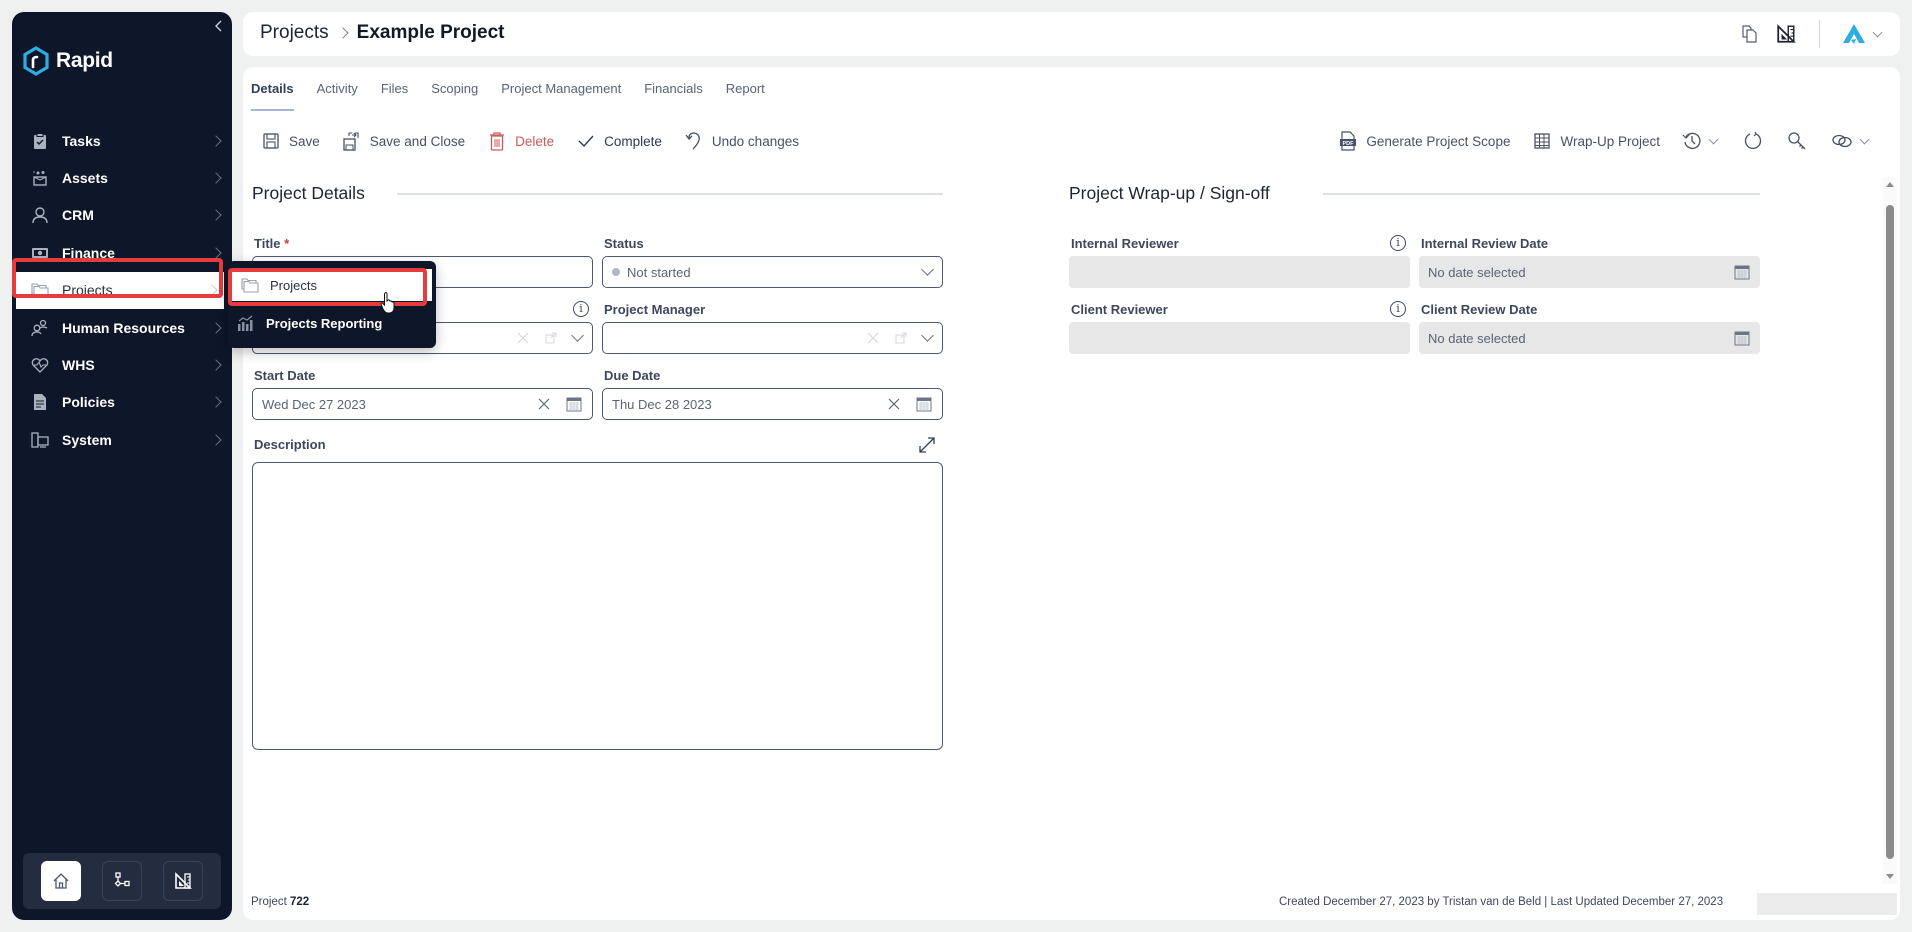 The width and height of the screenshot is (1912, 932). I want to click on sidebar-item-finance: Finance, so click(122, 252).